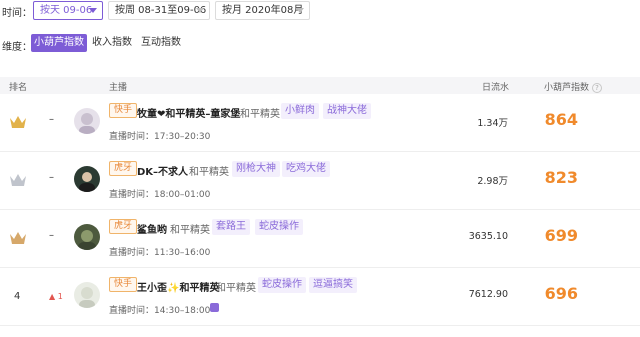 This screenshot has width=640, height=337. What do you see at coordinates (161, 43) in the screenshot?
I see `dimension-interaction-index: 互动指数` at bounding box center [161, 43].